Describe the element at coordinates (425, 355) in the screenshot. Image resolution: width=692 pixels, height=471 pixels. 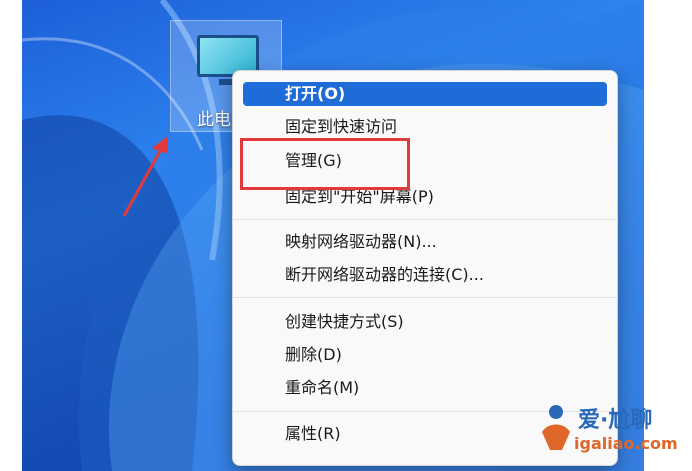
I see `menu-item-delete: 删除(D)` at that location.